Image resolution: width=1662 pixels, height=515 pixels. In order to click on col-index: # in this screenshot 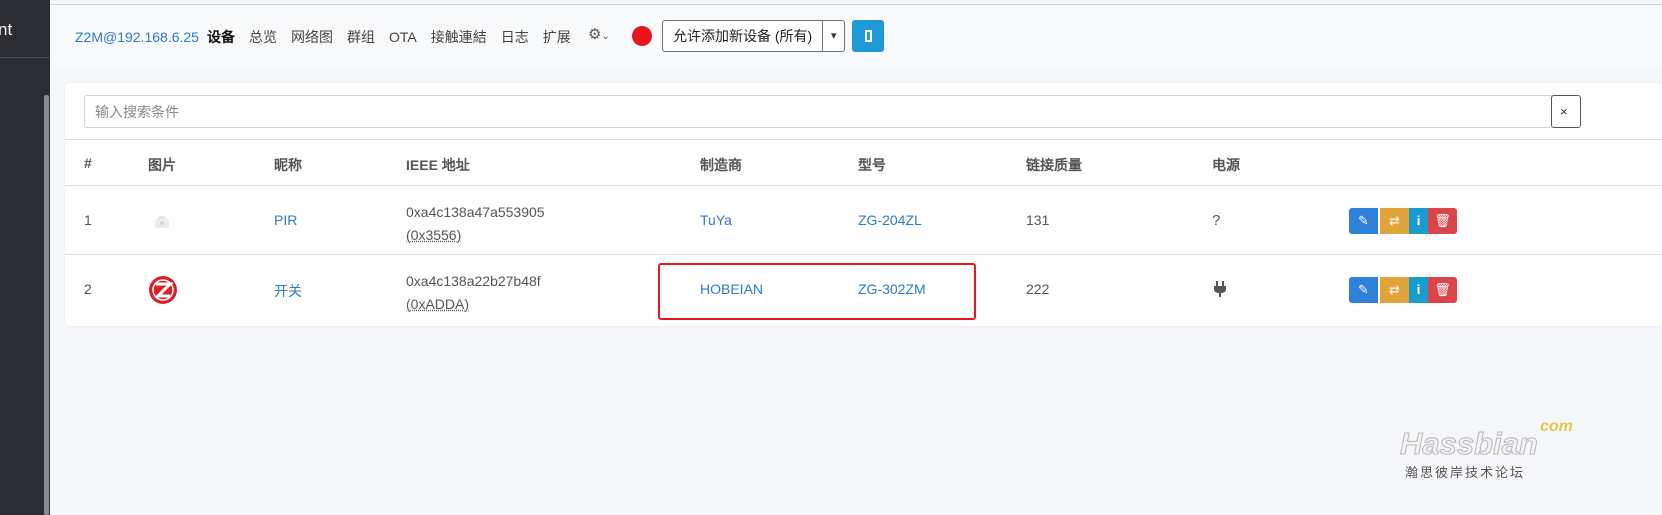, I will do `click(88, 163)`.